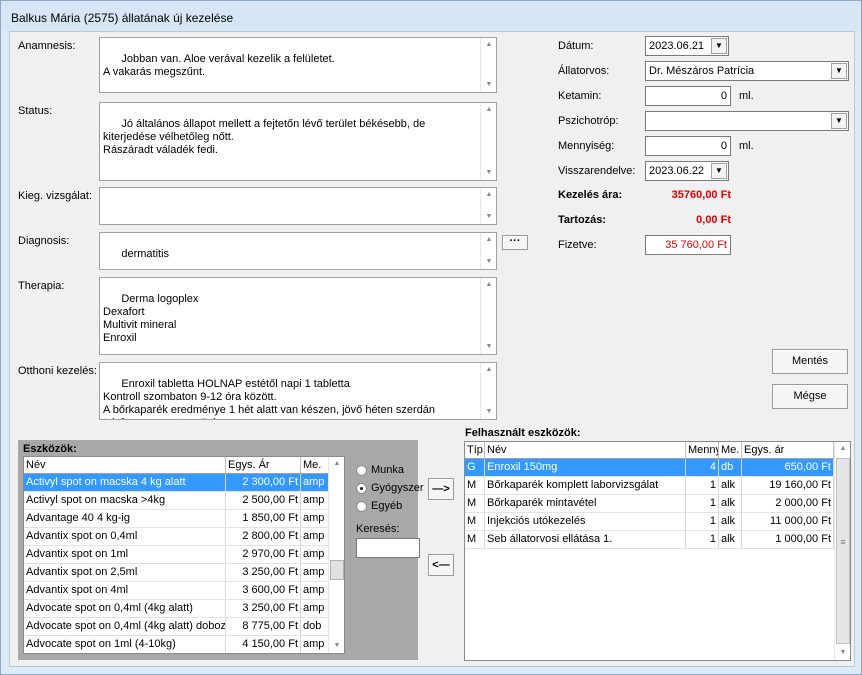  Describe the element at coordinates (125, 554) in the screenshot. I see `tools-cell: Advantix spot on 1ml` at that location.